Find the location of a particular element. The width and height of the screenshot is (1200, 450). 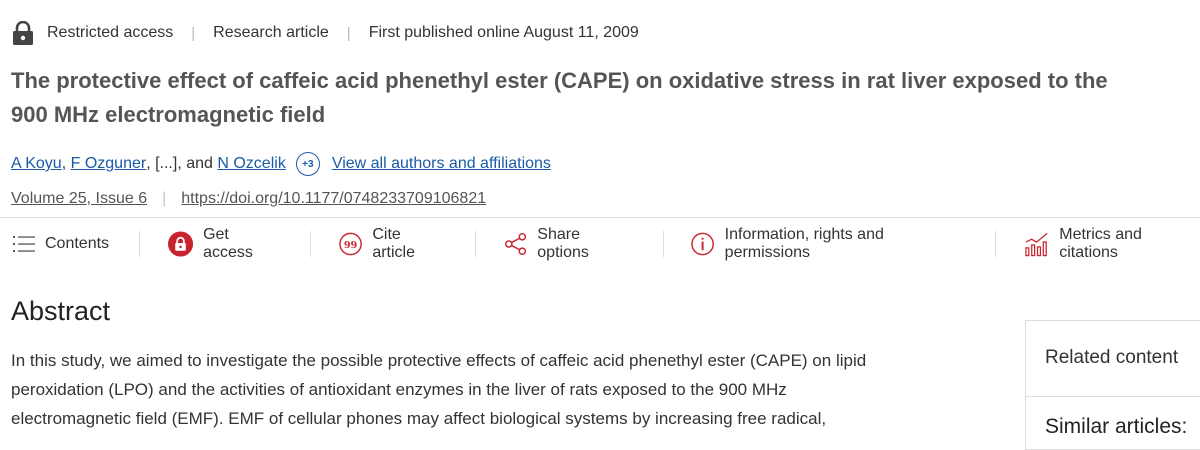

toolbar-divider is located at coordinates (600, 217).